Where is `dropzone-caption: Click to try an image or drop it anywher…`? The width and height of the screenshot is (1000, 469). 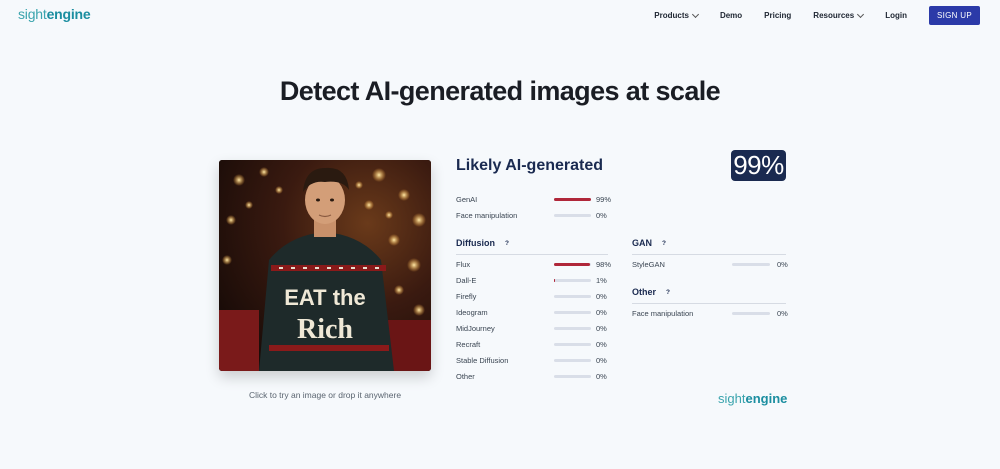 dropzone-caption: Click to try an image or drop it anywher… is located at coordinates (325, 395).